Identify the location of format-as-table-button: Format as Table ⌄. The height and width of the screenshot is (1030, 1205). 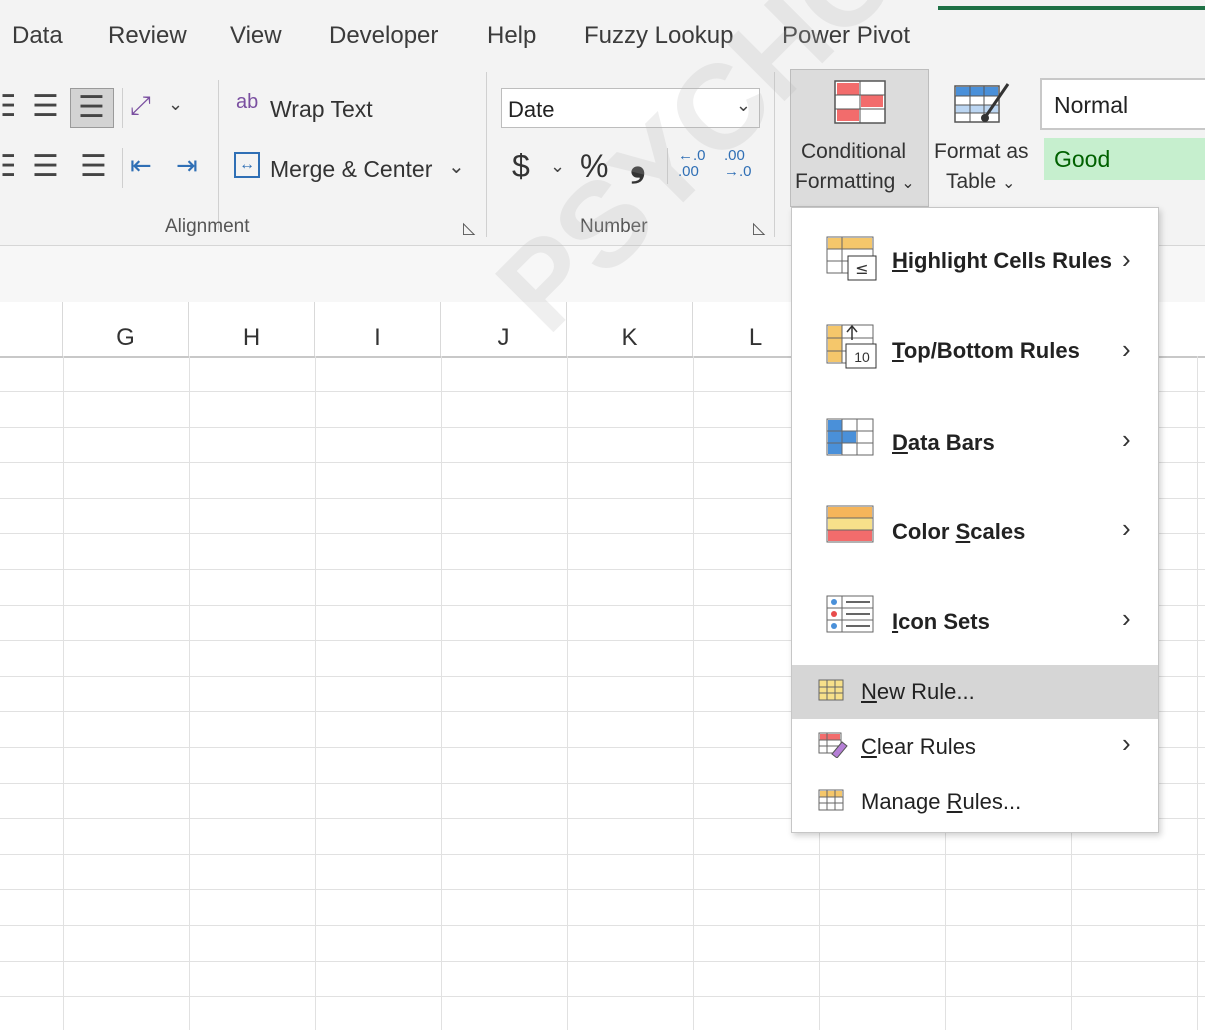
(983, 138).